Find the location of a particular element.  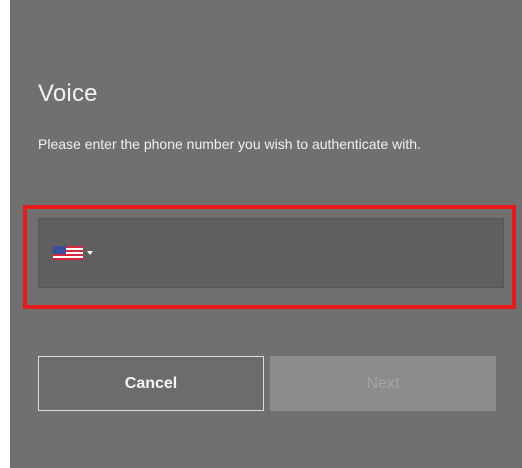

next-button: Next is located at coordinates (383, 383).